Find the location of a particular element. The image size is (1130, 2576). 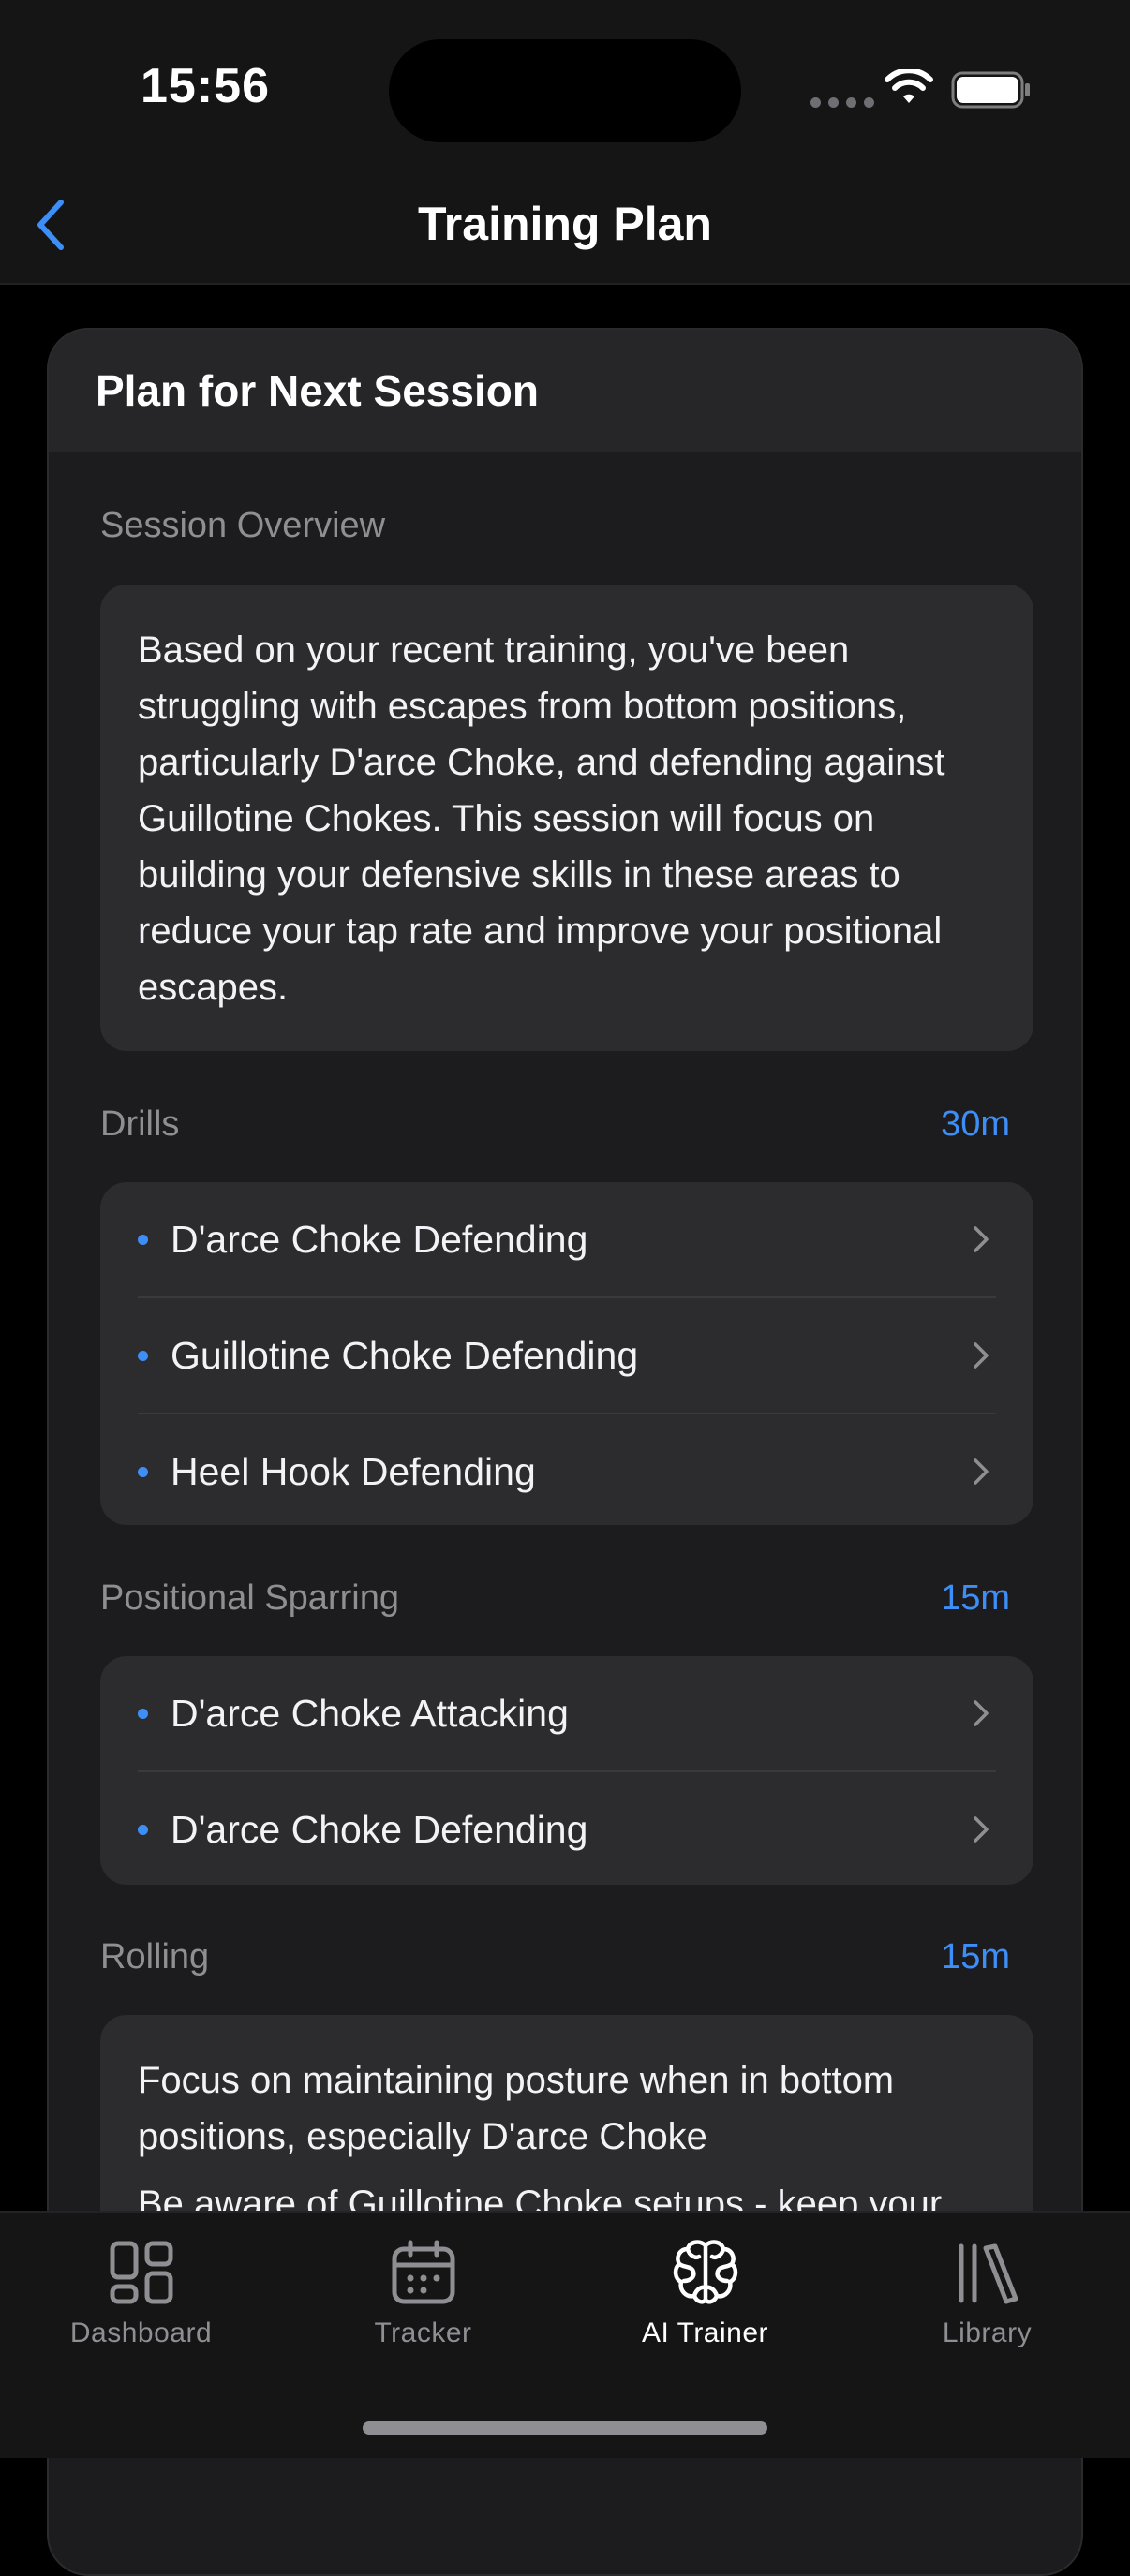

tab-tracker: Tracker is located at coordinates (423, 2292).